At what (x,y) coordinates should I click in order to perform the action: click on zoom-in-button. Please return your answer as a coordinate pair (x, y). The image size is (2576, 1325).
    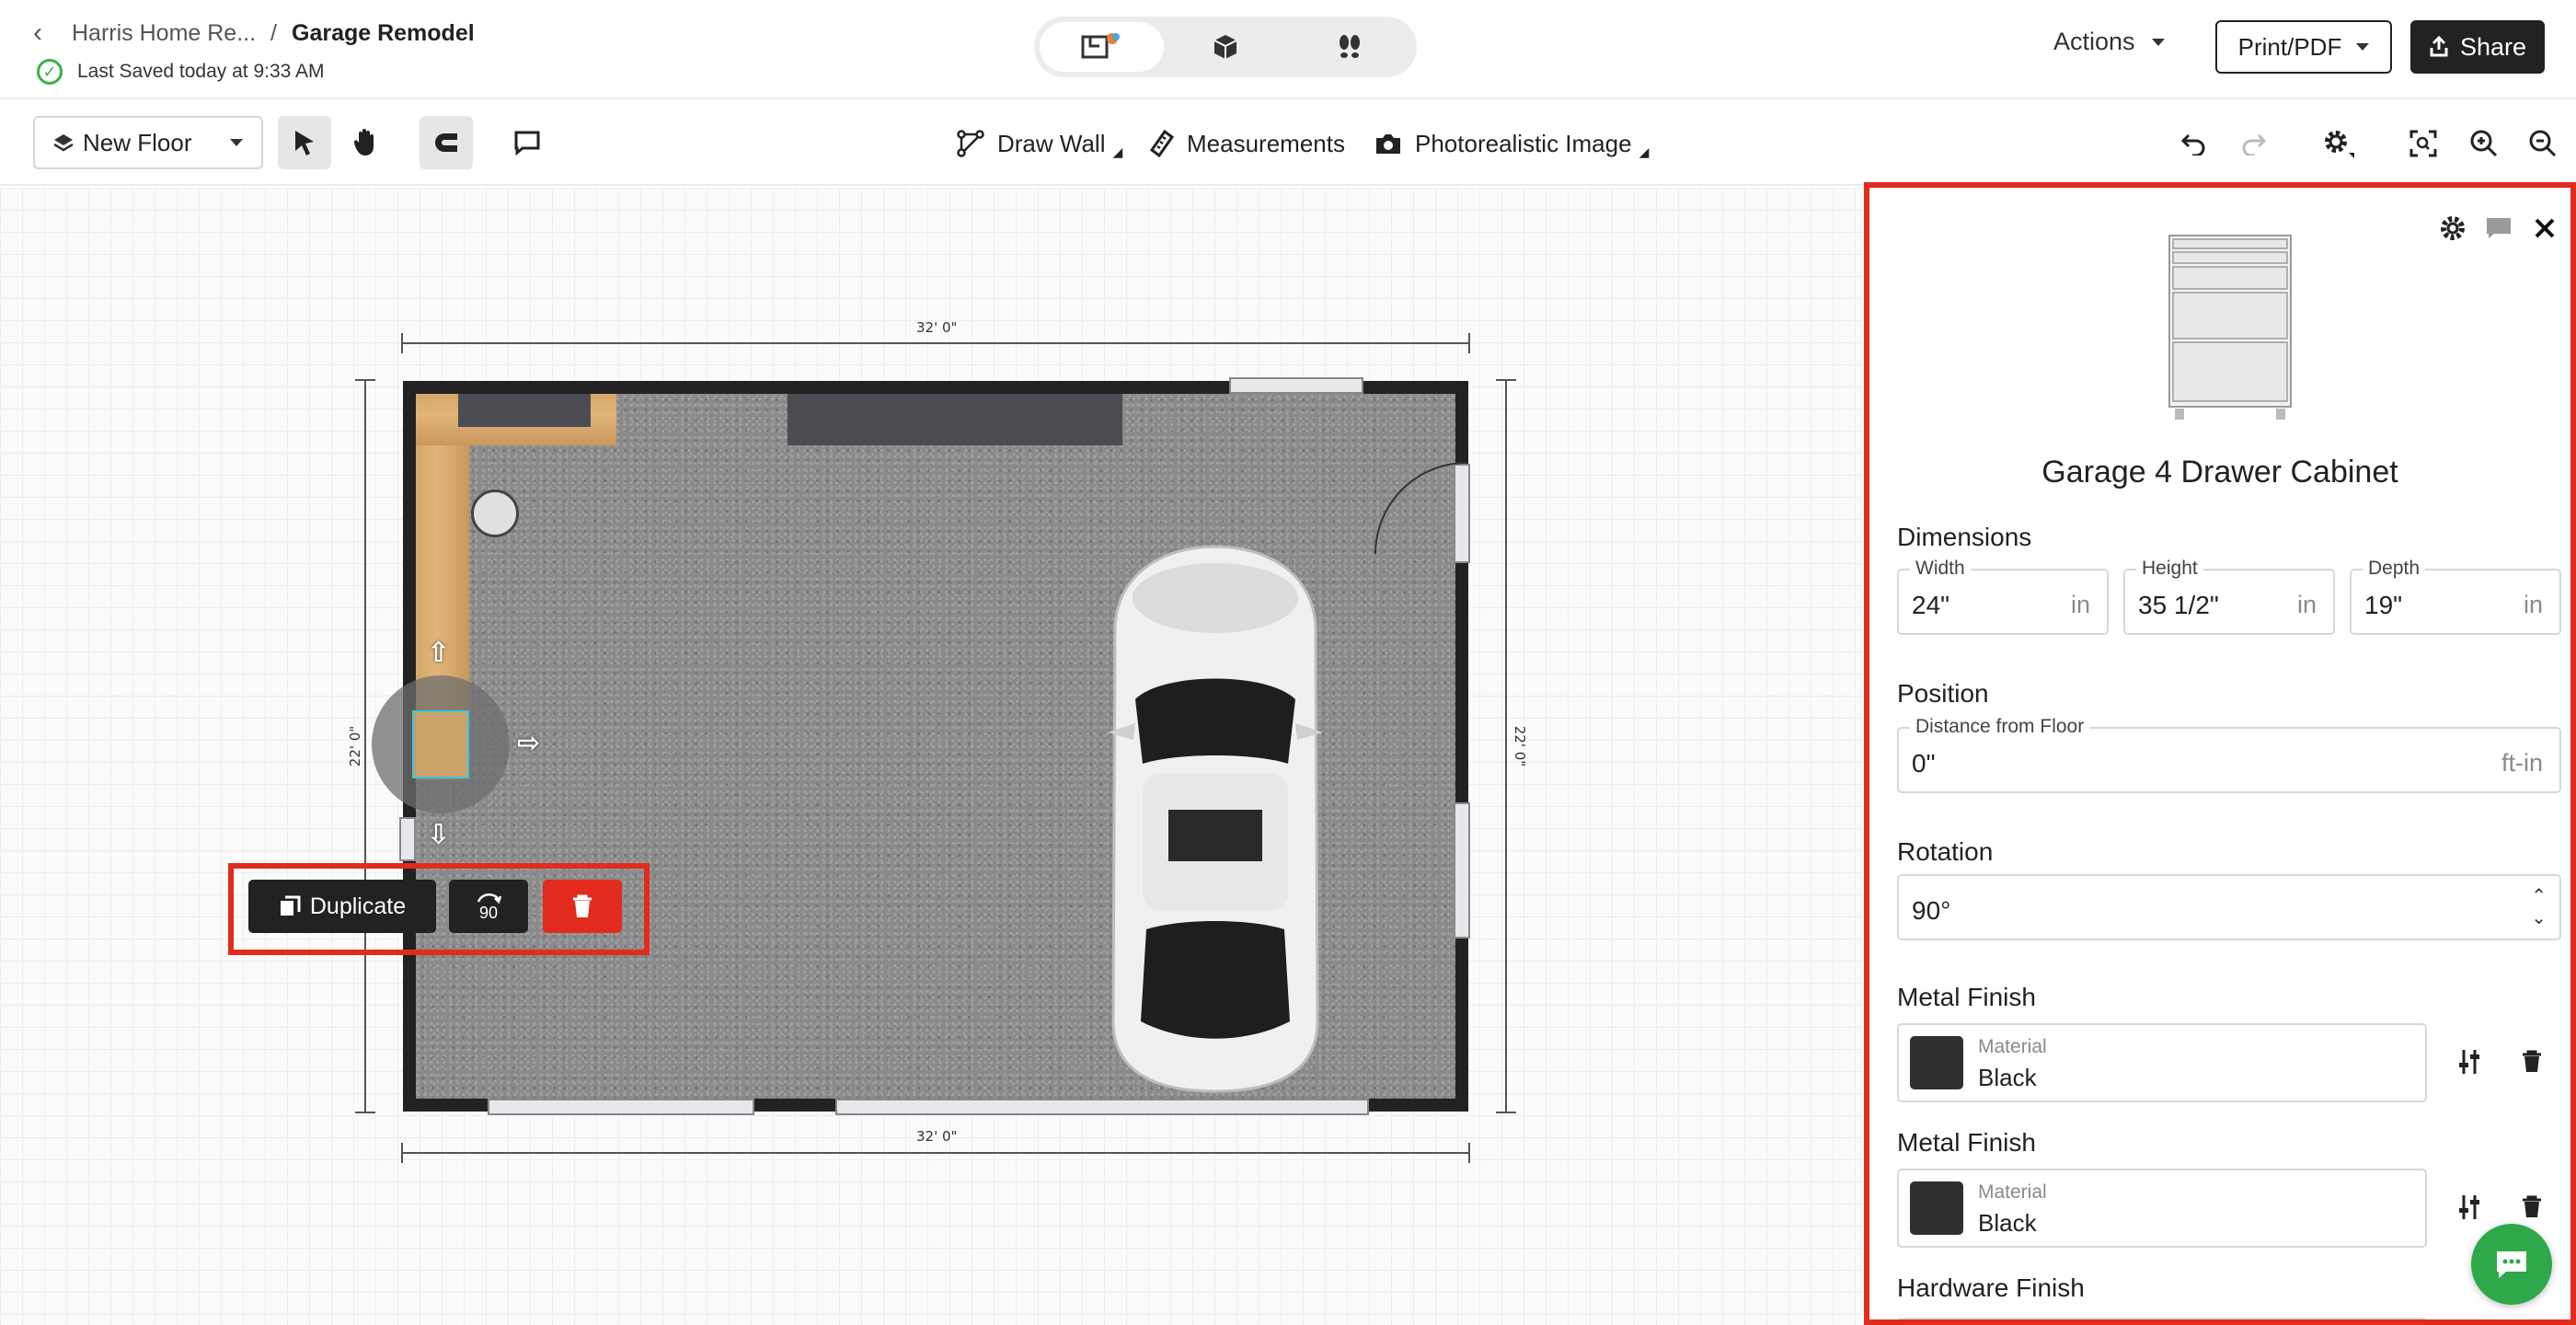
    Looking at the image, I should click on (2484, 143).